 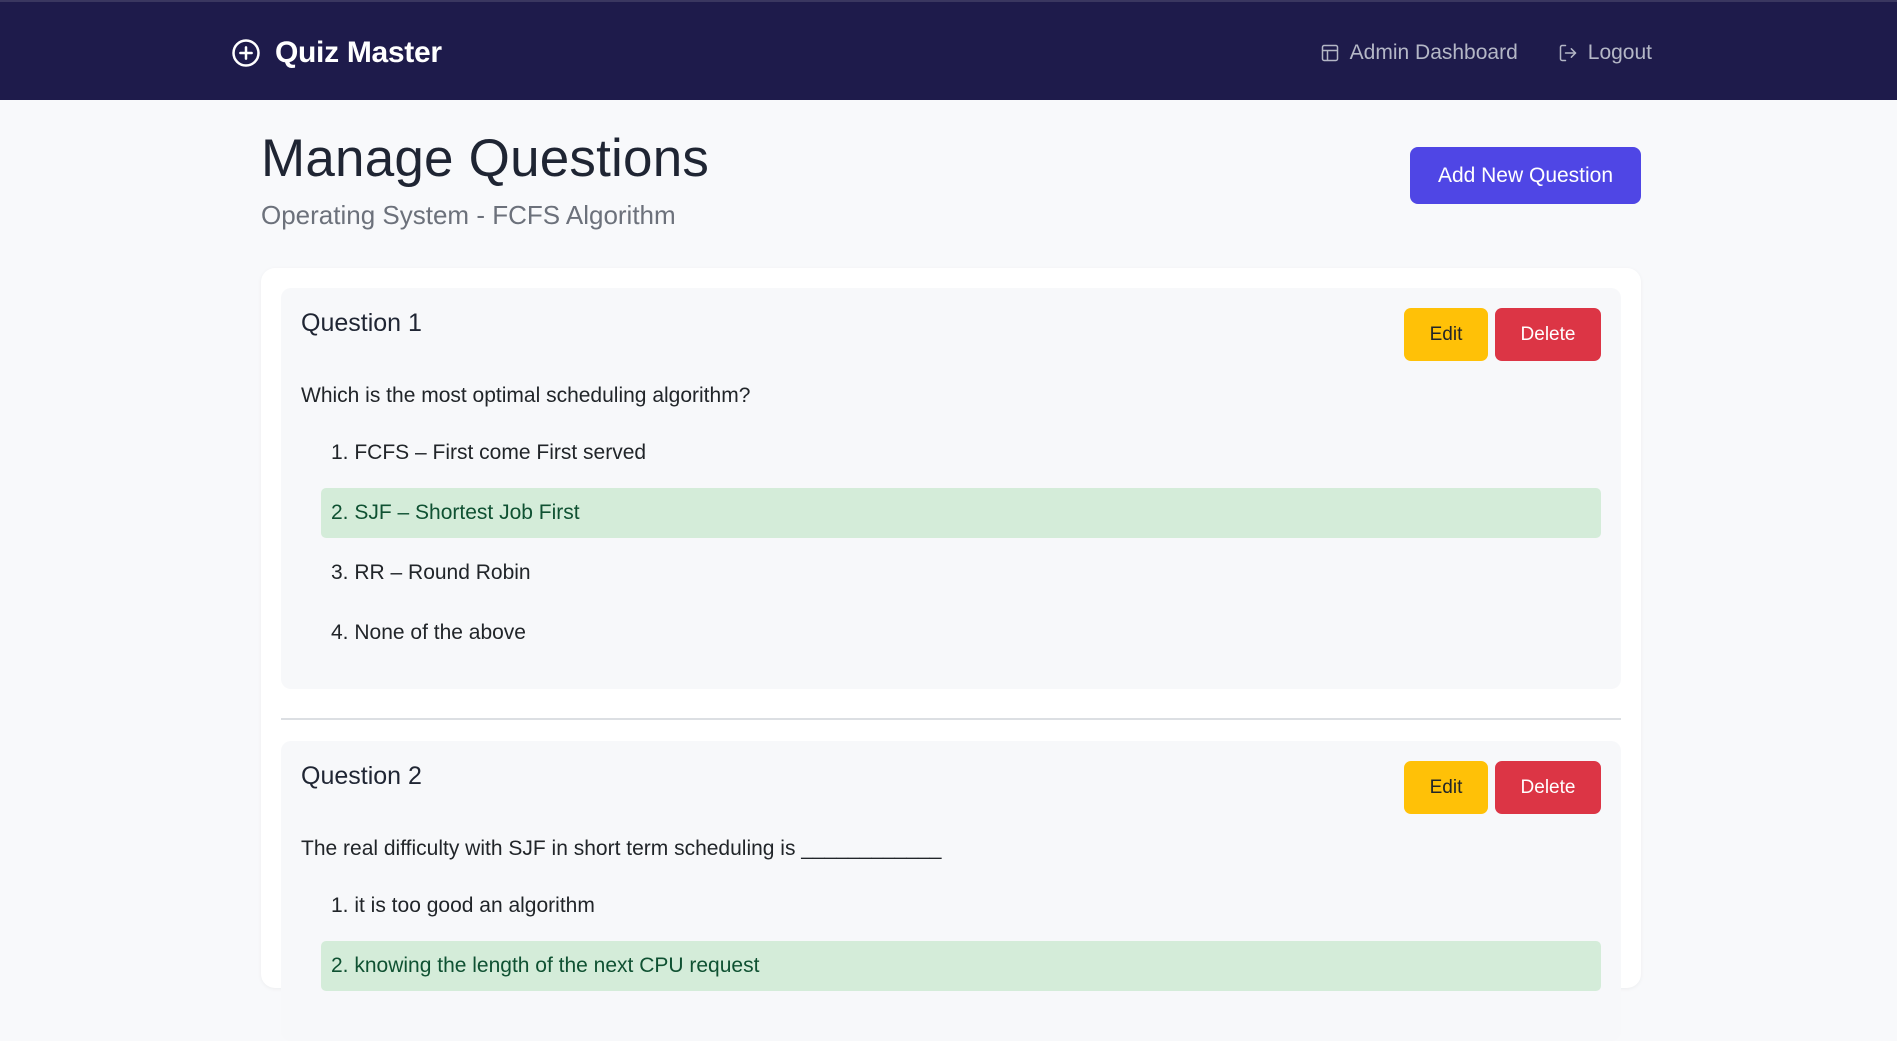 What do you see at coordinates (246, 53) in the screenshot?
I see `plus-circle-icon` at bounding box center [246, 53].